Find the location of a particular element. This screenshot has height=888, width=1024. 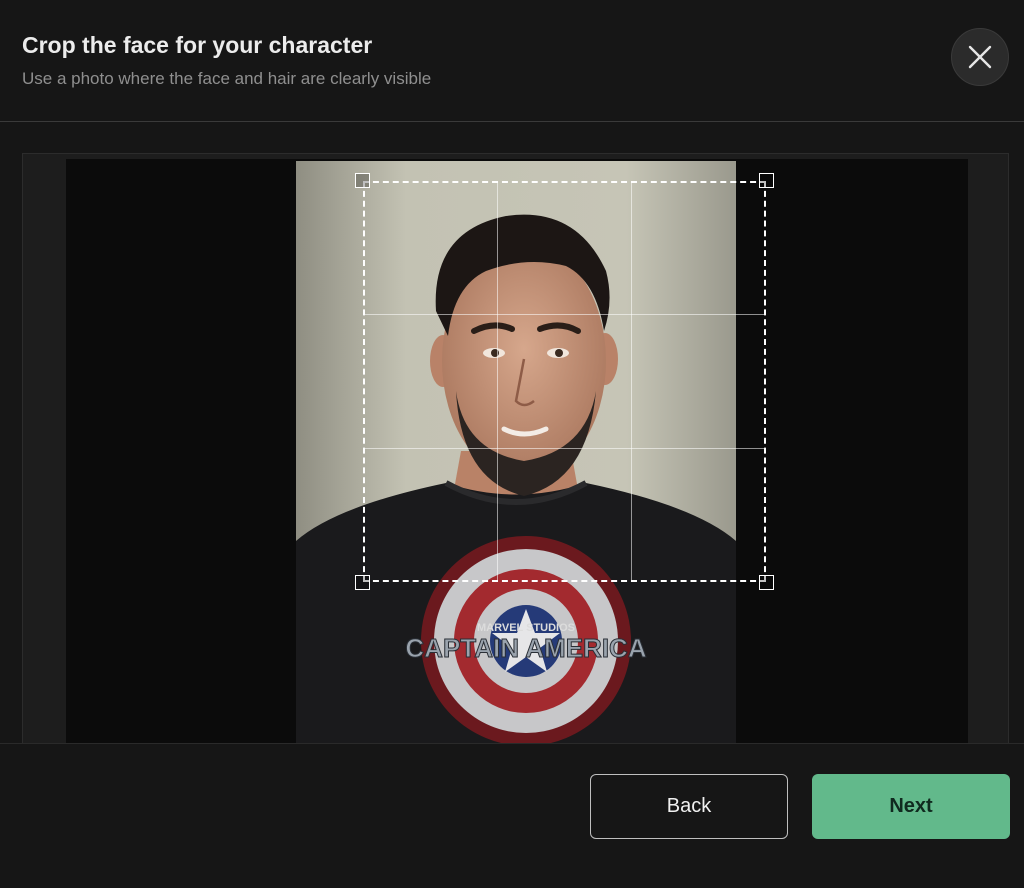

shirt-logo-text: CAPTAIN AMERICA is located at coordinates (525, 648).